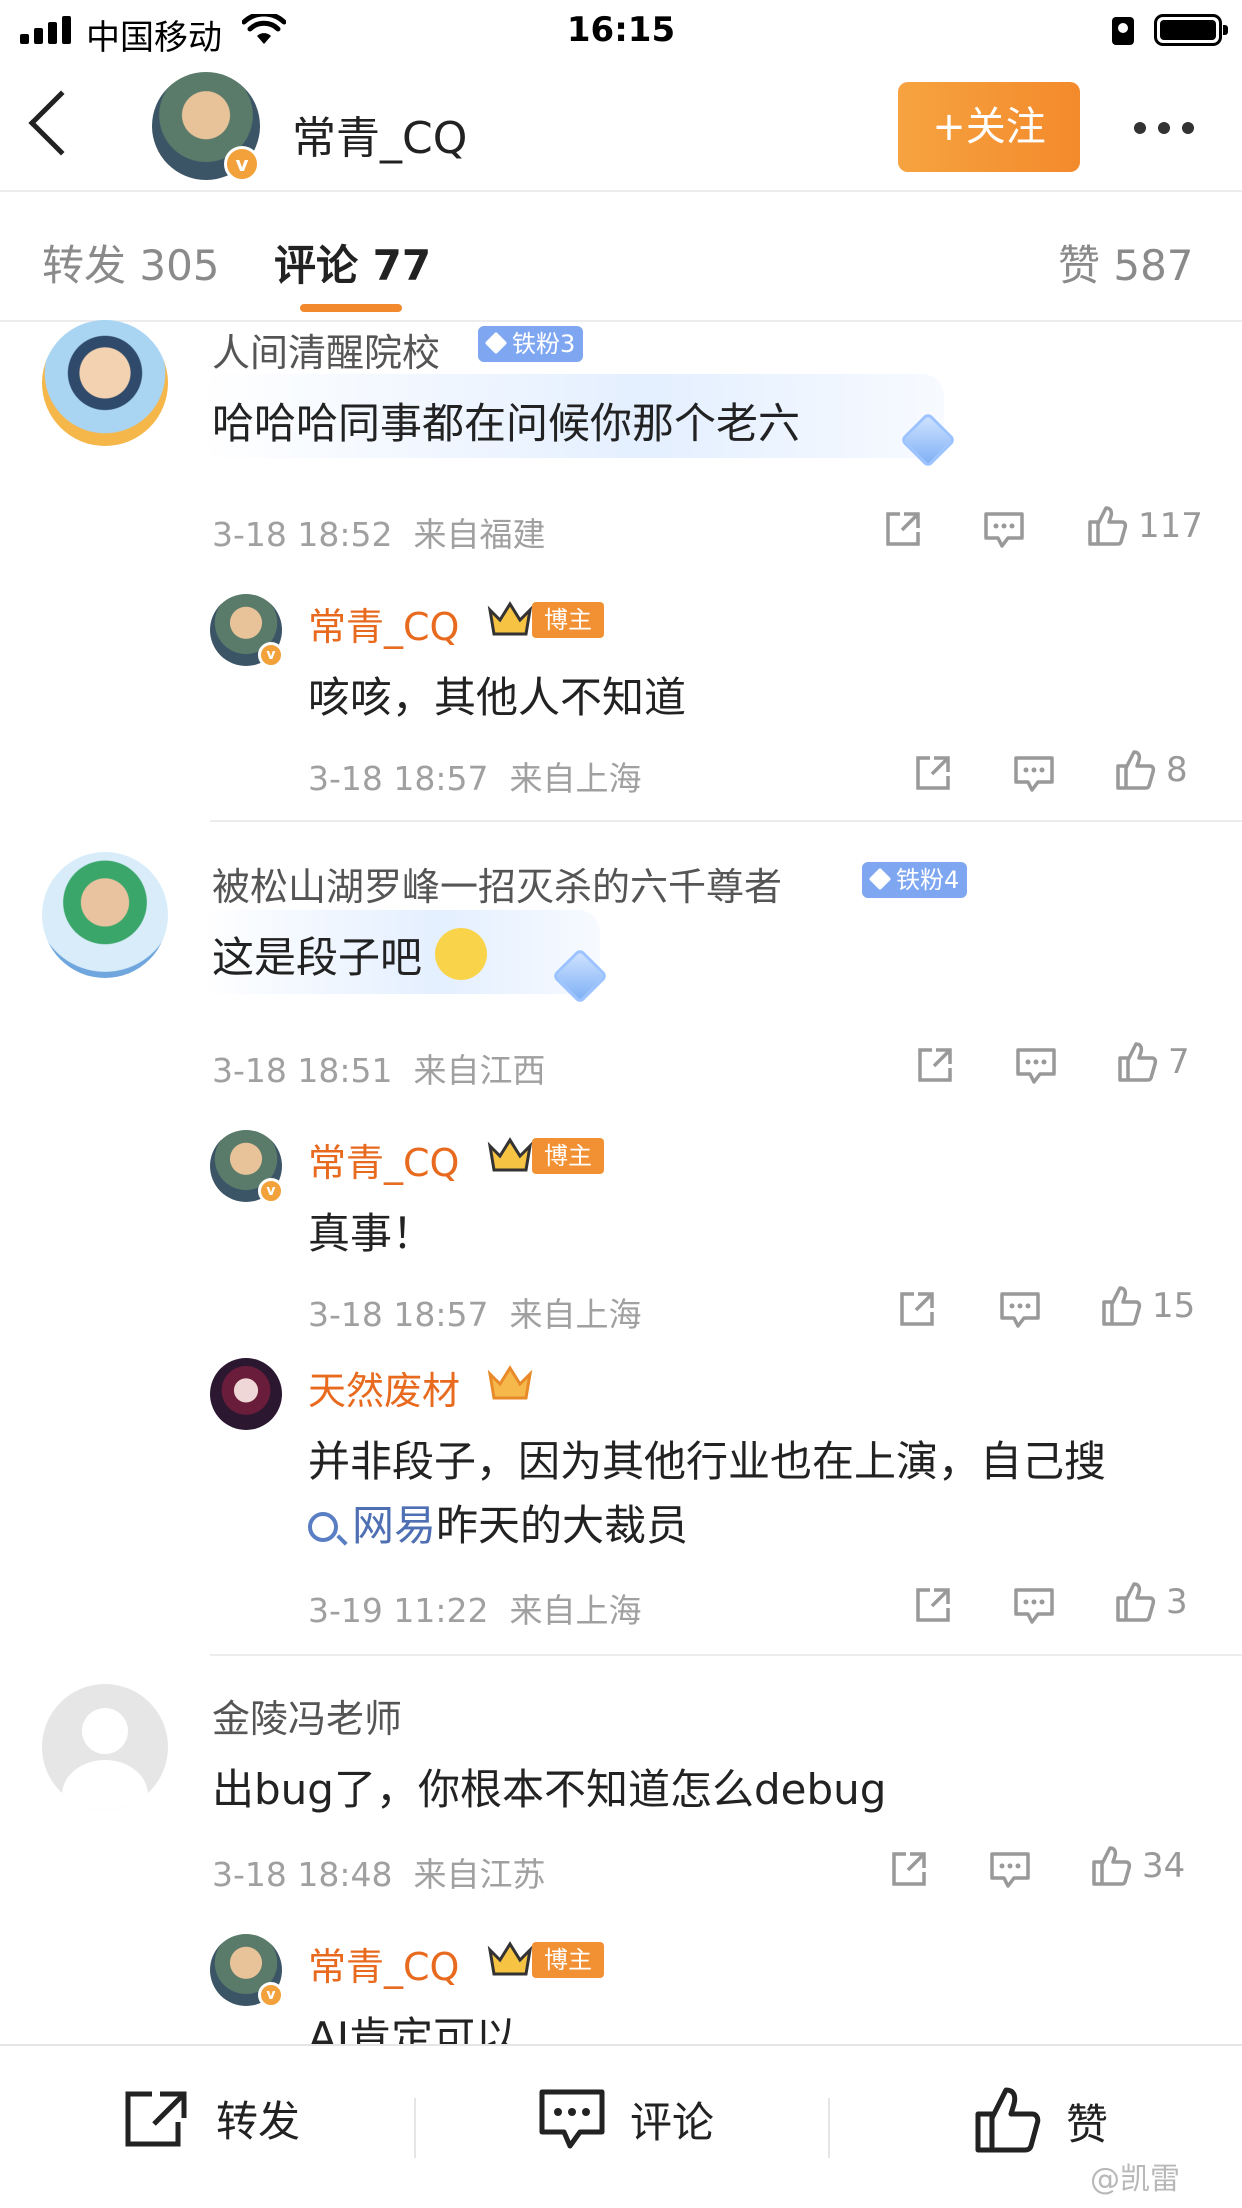 The image size is (1242, 2208). I want to click on reply-text: 真事！, so click(371, 1233).